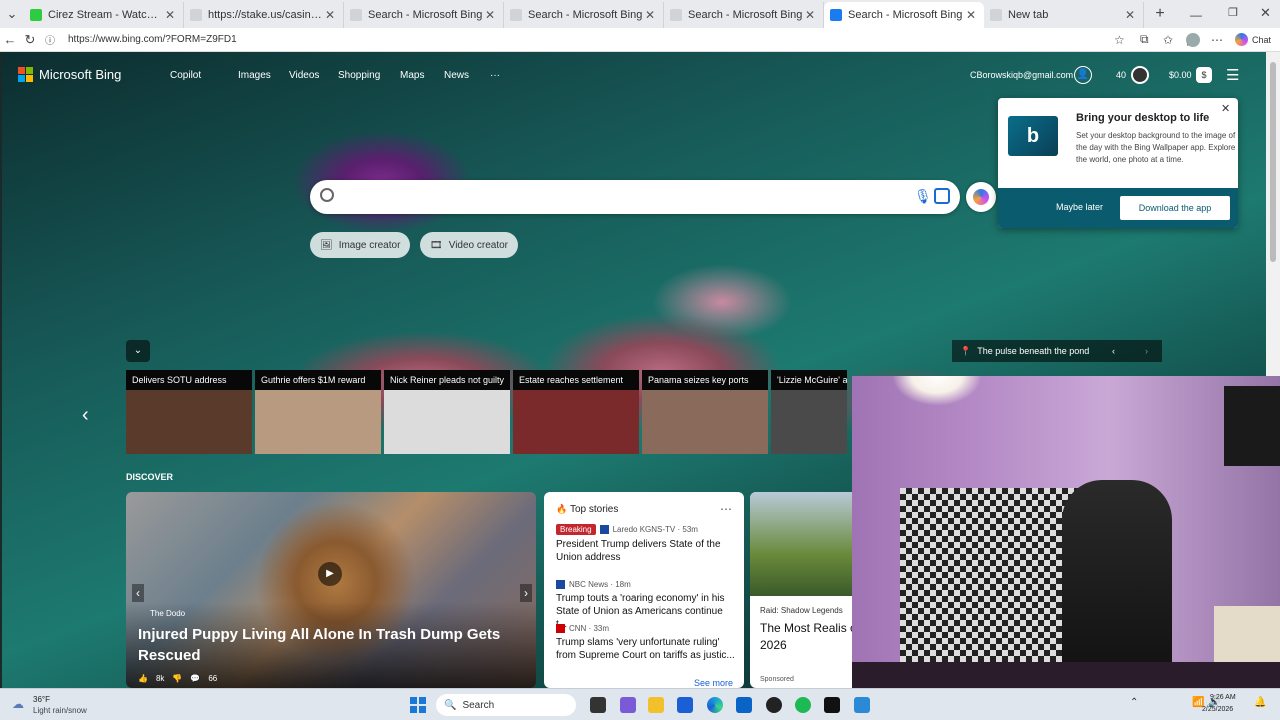  Describe the element at coordinates (1217, 40) in the screenshot. I see `more-menu-icon: ⋯` at that location.